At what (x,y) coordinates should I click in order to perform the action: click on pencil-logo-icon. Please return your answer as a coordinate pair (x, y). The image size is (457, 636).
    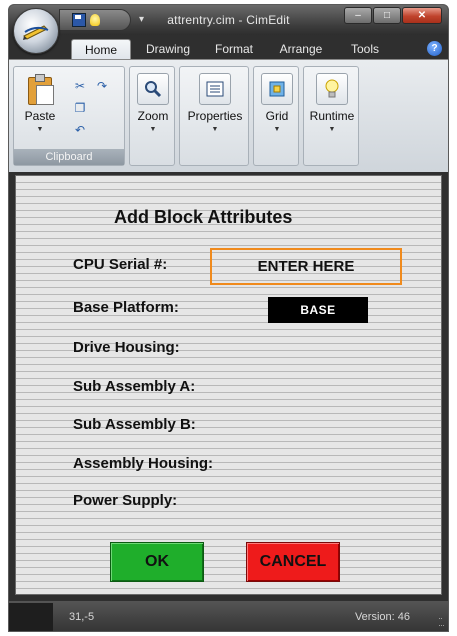
    Looking at the image, I should click on (36, 32).